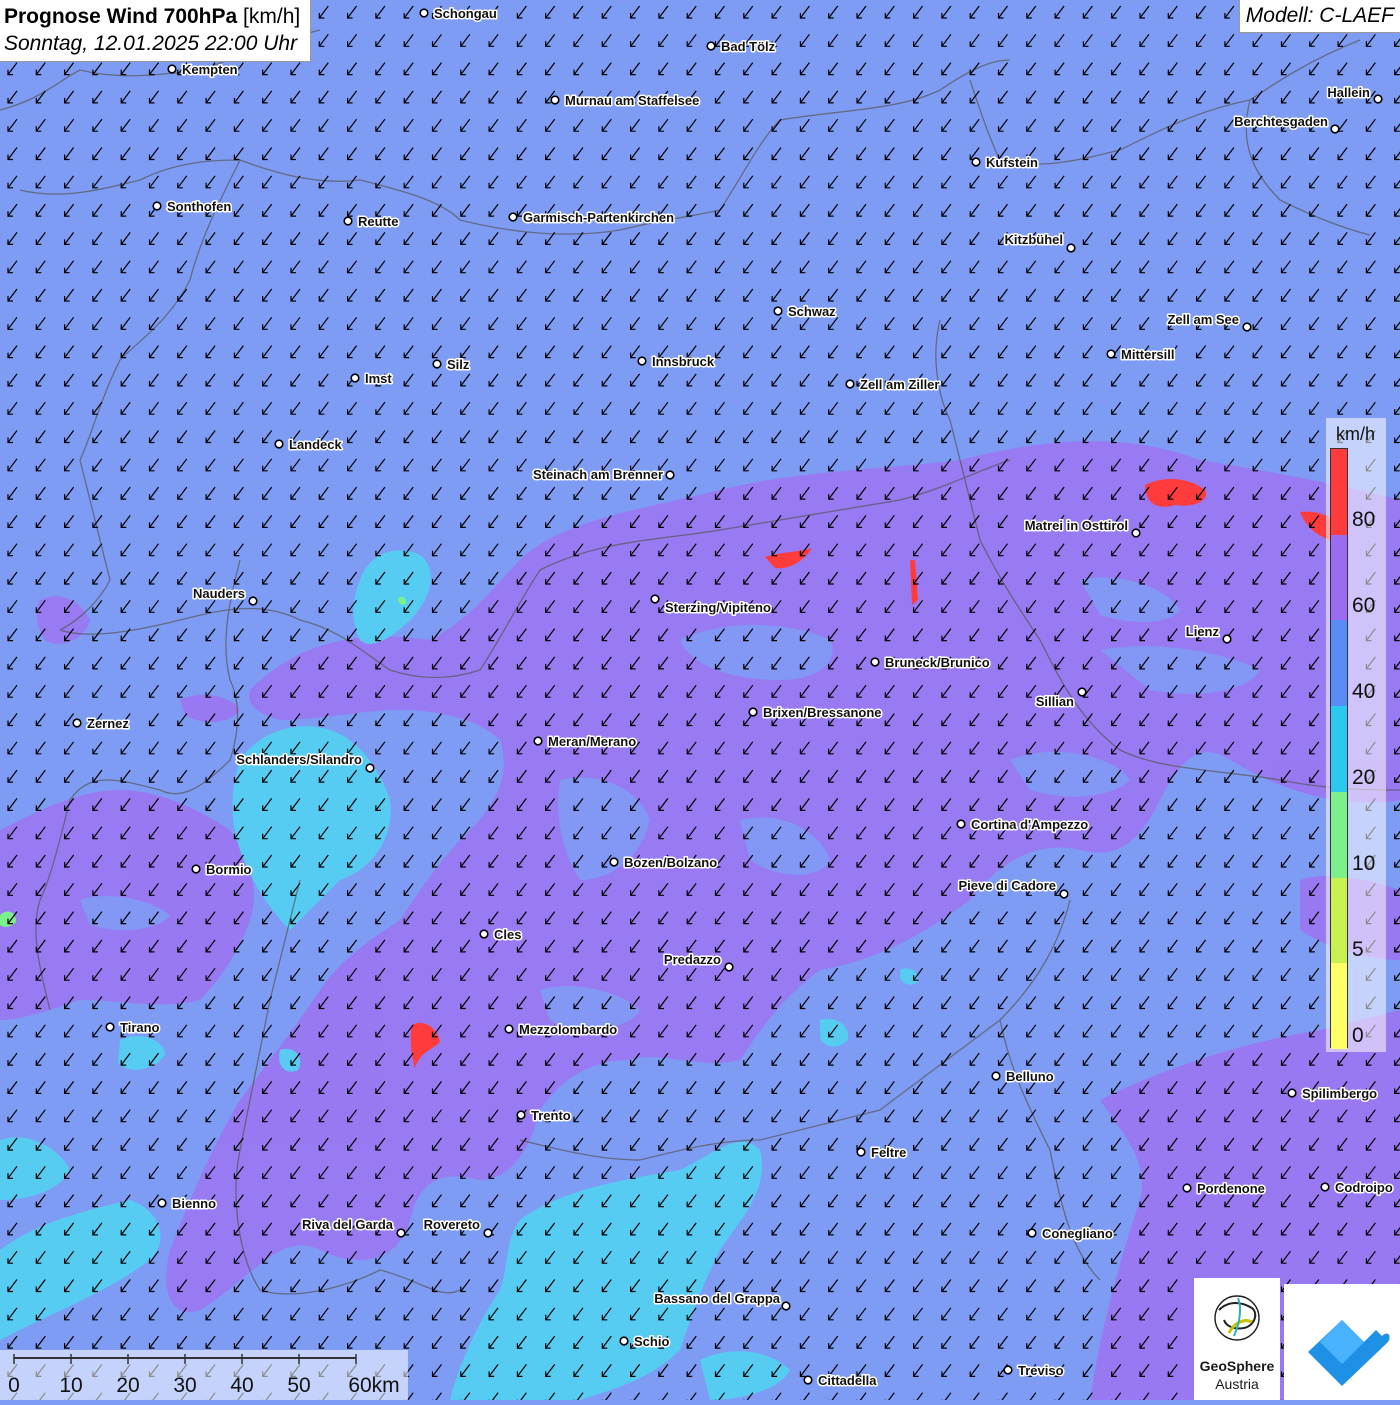 The image size is (1400, 1405). What do you see at coordinates (316, 444) in the screenshot?
I see `city-label: Landeck` at bounding box center [316, 444].